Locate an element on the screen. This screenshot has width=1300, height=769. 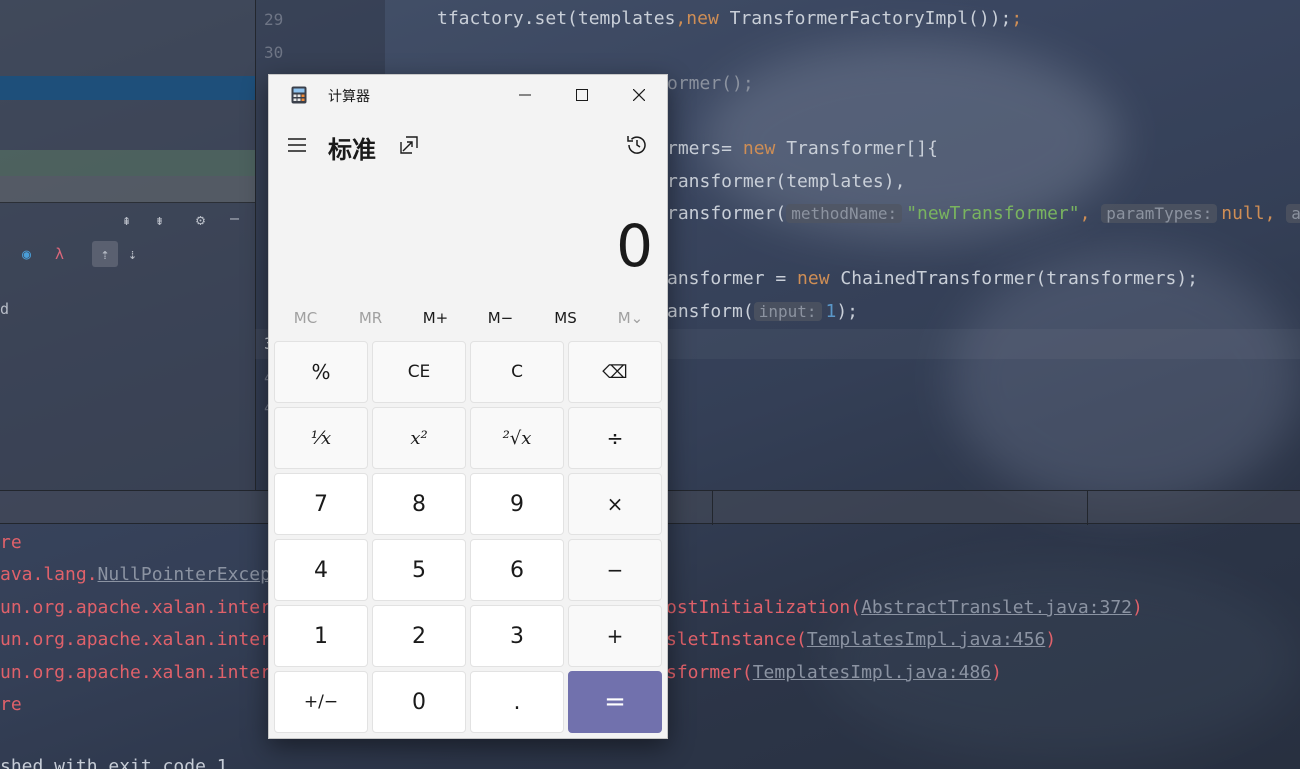
param-hint: paramTypes: is located at coordinates (1159, 213).